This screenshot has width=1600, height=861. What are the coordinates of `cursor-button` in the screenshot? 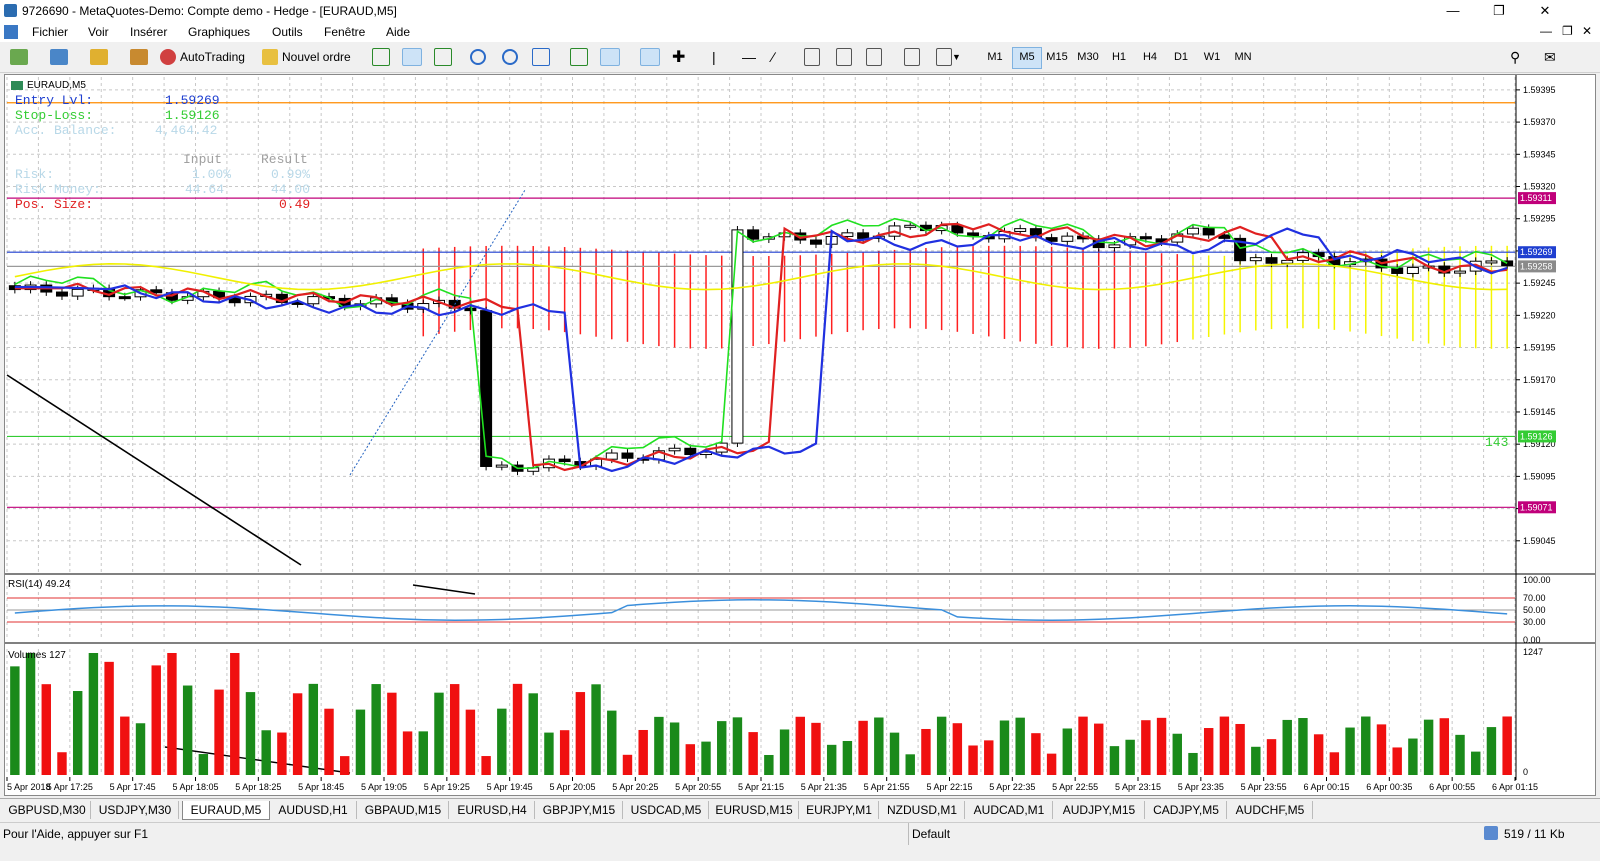 It's located at (650, 57).